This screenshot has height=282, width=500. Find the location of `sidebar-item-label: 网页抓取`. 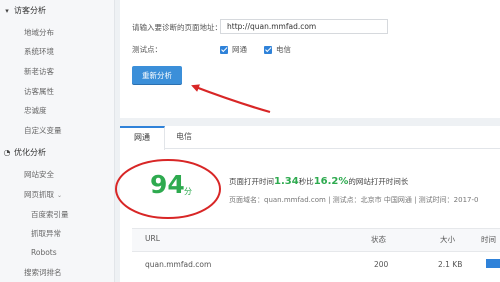

sidebar-item-label: 网页抓取 is located at coordinates (39, 194).